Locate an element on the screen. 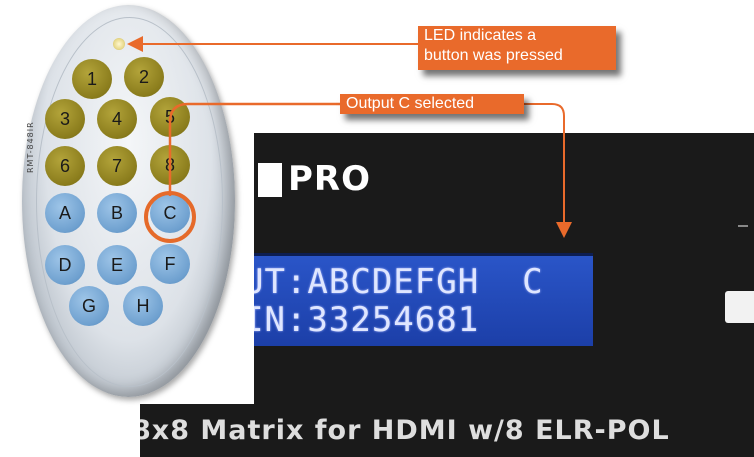  device-label: 8x8 Matrix for HDMI w/8 ELR-POL is located at coordinates (405, 430).